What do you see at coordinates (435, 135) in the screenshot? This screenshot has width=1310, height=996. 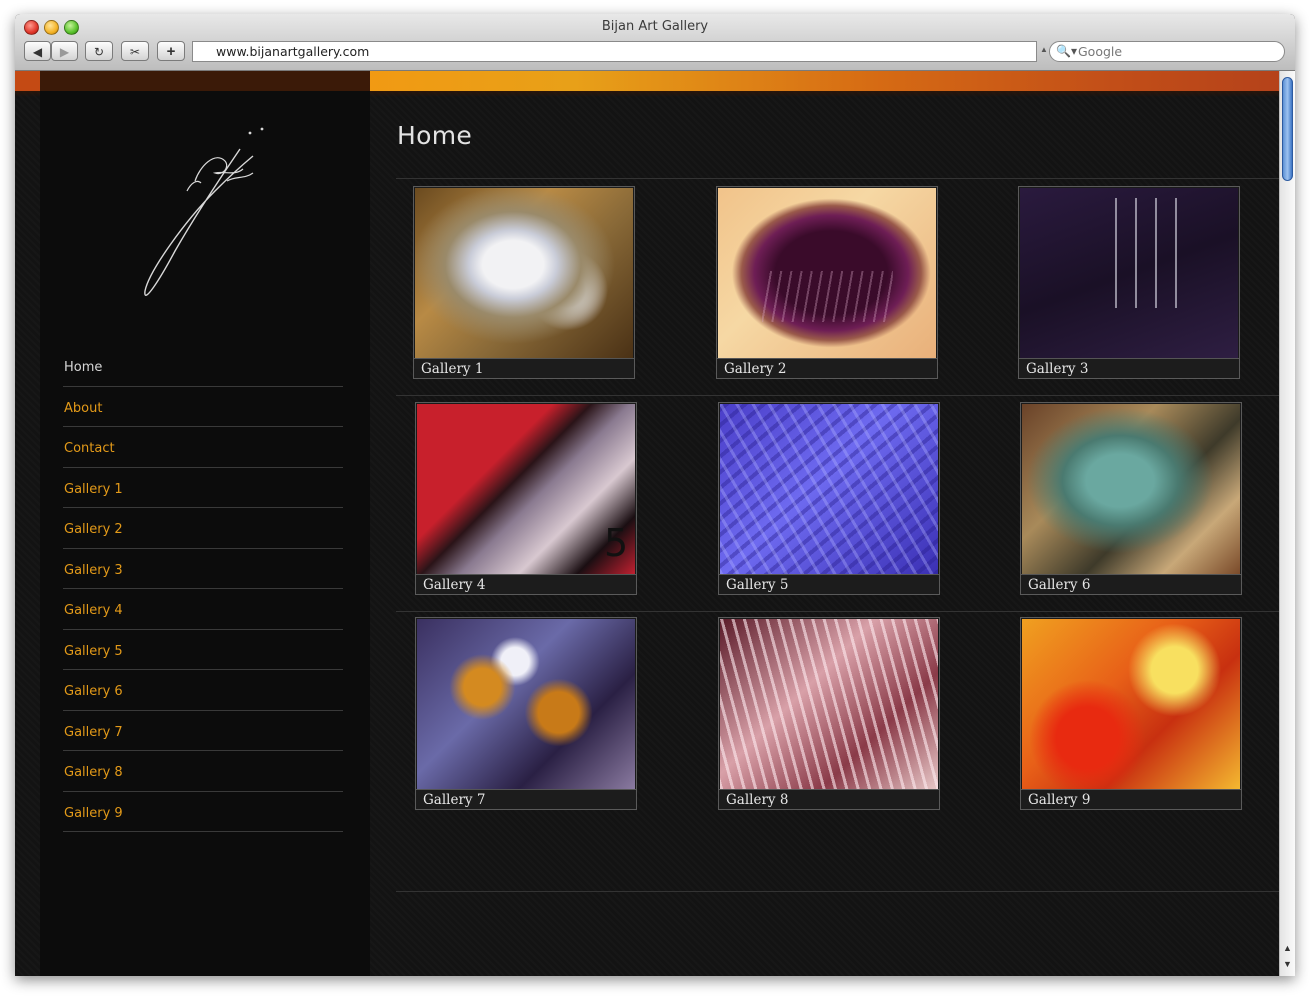 I see `page-title: Home` at bounding box center [435, 135].